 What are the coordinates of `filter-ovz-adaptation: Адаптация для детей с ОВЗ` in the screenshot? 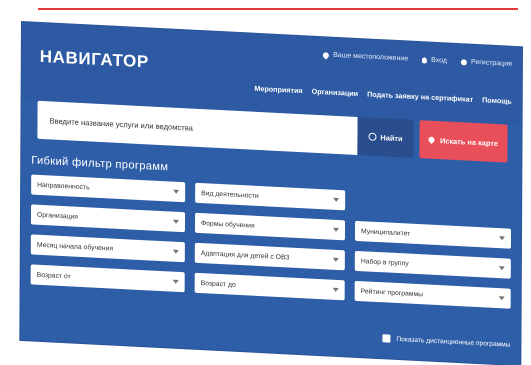 It's located at (269, 256).